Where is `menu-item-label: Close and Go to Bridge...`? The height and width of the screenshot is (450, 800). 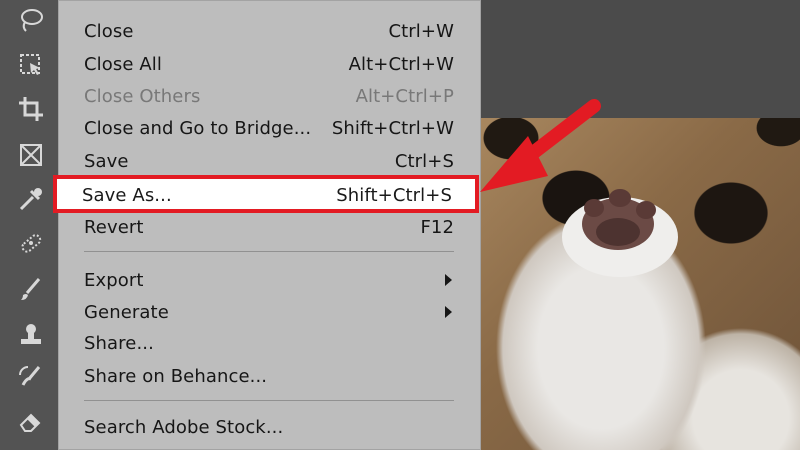
menu-item-label: Close and Go to Bridge... is located at coordinates (198, 128).